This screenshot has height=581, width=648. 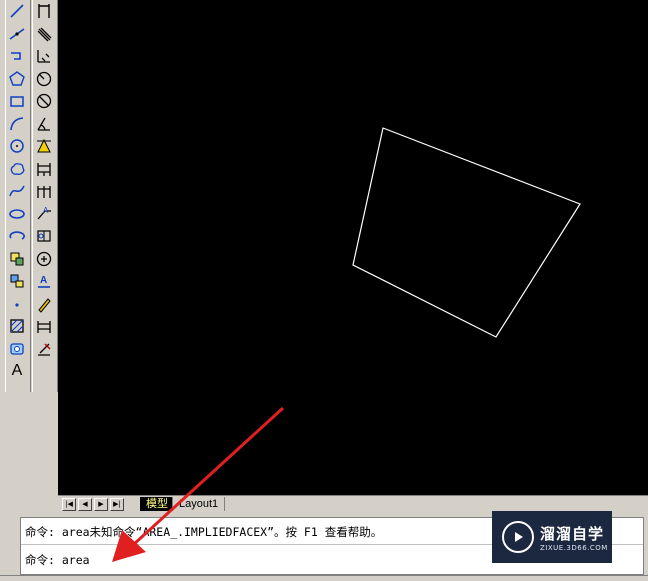 I want to click on polyline-icon, so click(x=16, y=56).